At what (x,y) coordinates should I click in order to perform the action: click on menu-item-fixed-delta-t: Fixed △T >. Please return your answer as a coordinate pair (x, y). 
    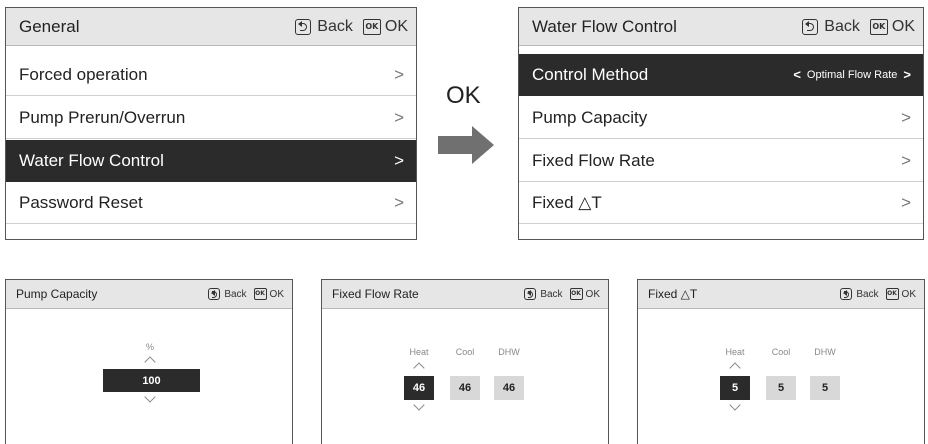
    Looking at the image, I should click on (721, 203).